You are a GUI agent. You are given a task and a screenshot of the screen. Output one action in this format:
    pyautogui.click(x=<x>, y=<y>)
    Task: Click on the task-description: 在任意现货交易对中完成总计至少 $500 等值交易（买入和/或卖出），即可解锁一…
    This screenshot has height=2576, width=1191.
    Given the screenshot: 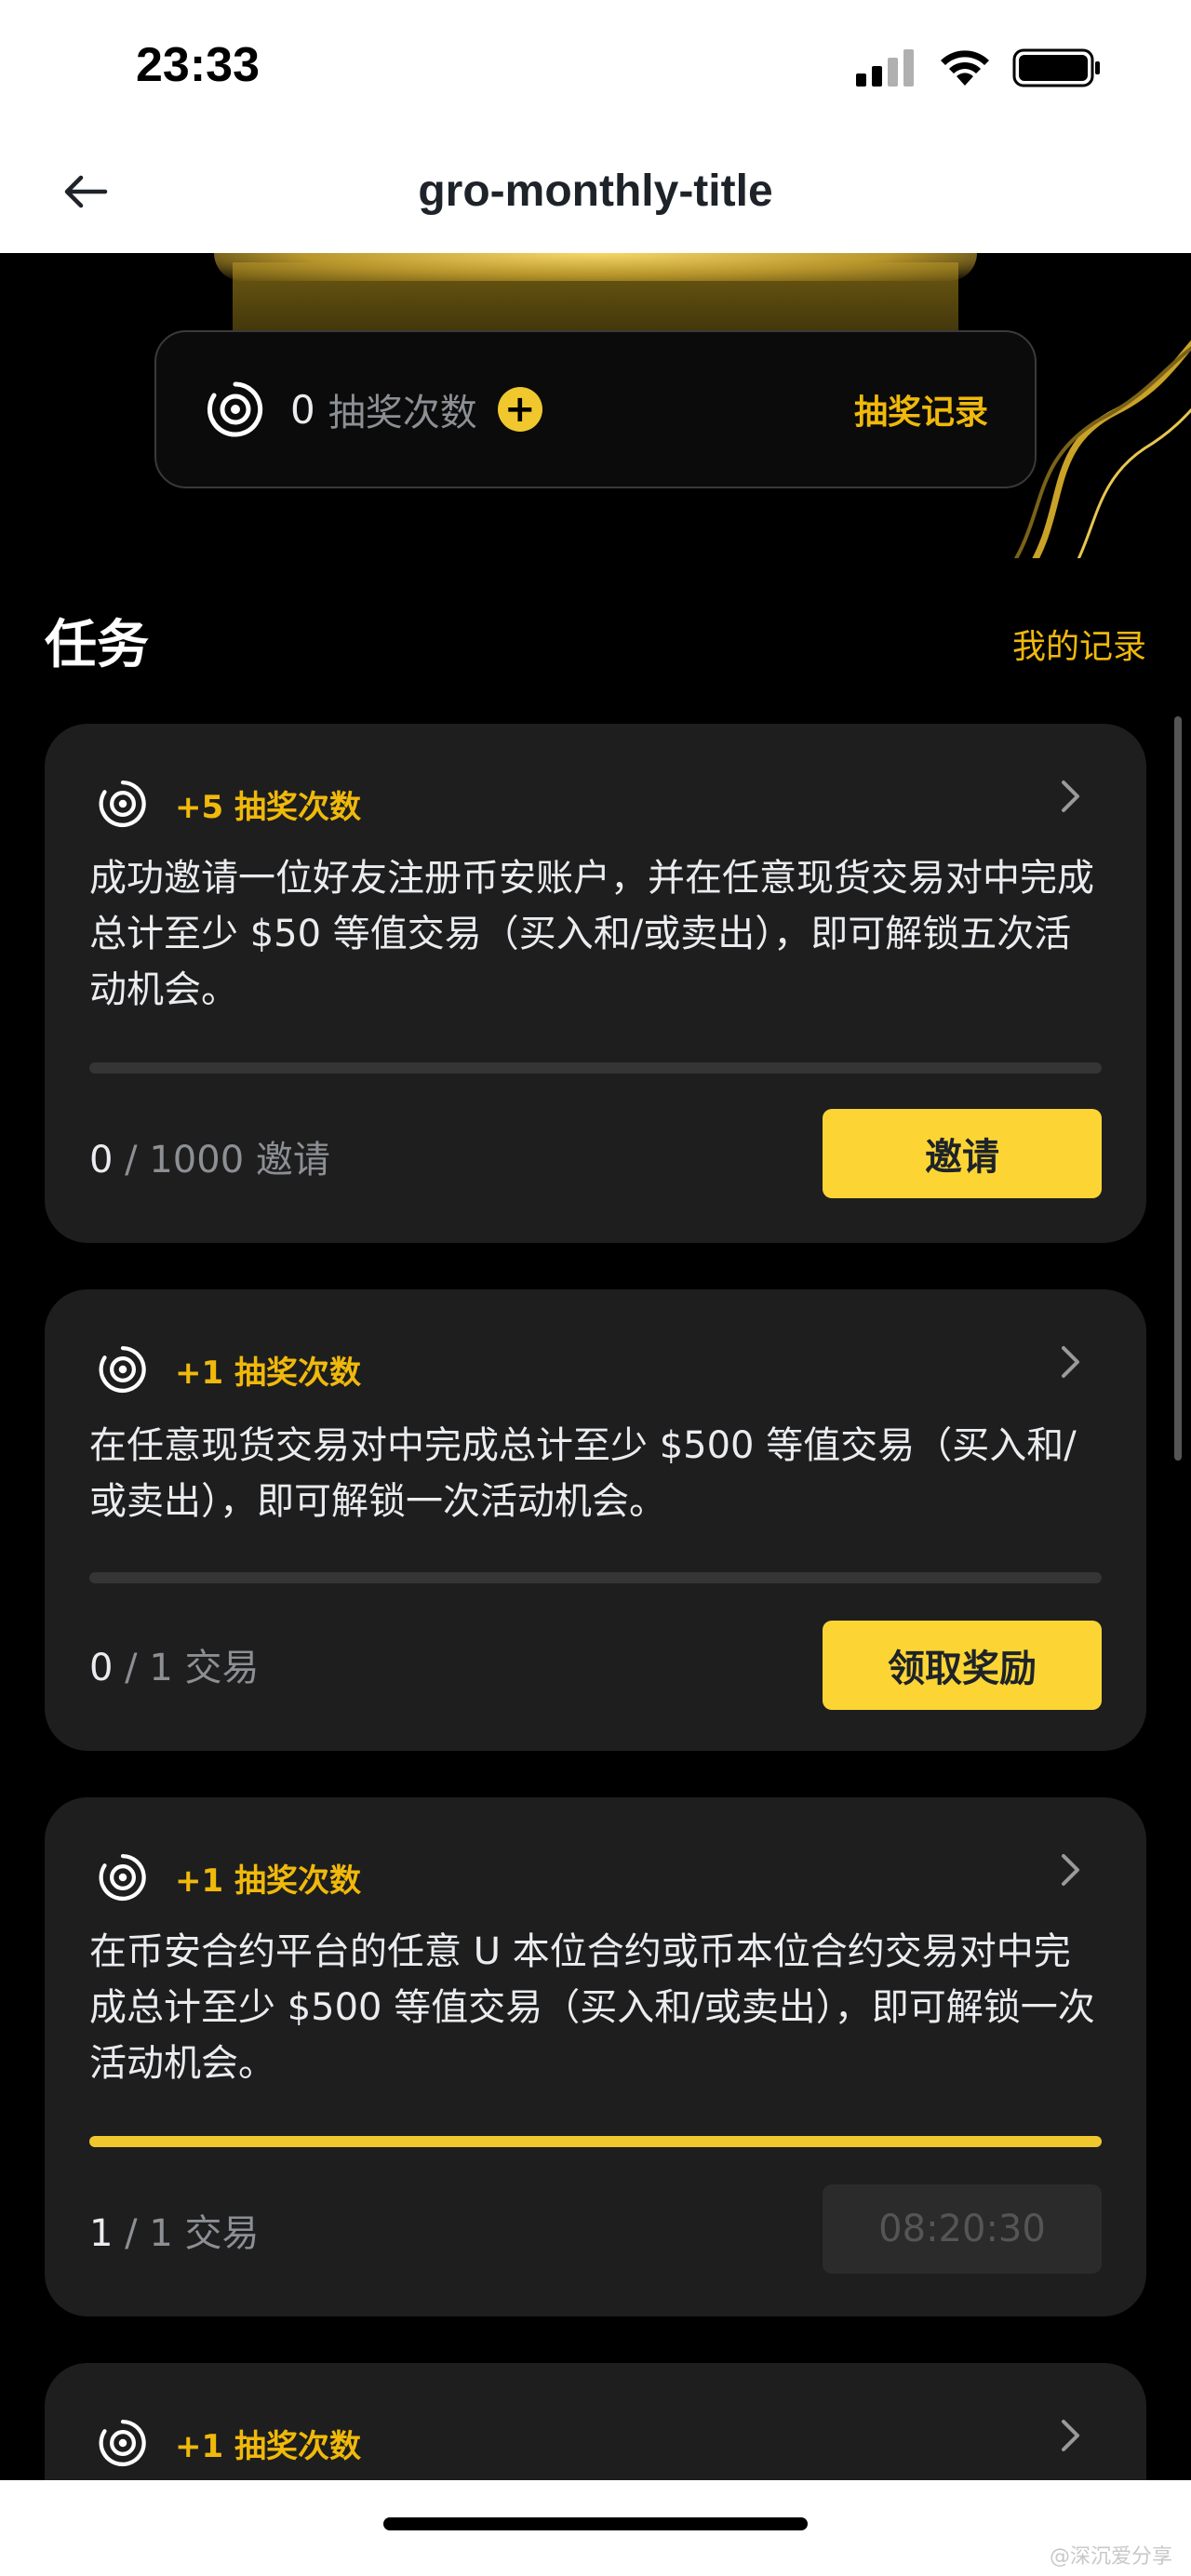 What is the action you would take?
    pyautogui.click(x=583, y=1473)
    